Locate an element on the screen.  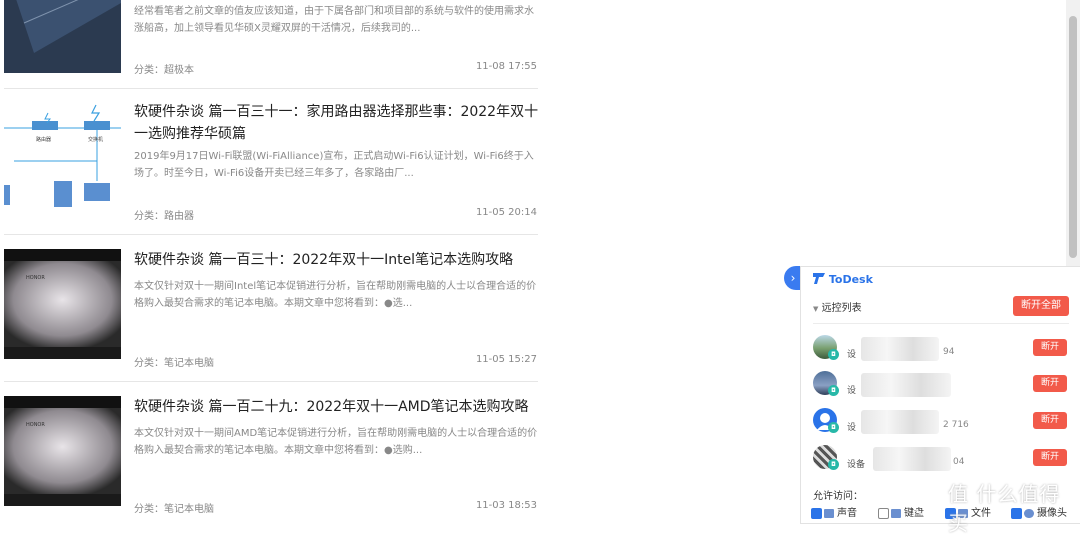
chevron-right-icon: › is located at coordinates (793, 278).